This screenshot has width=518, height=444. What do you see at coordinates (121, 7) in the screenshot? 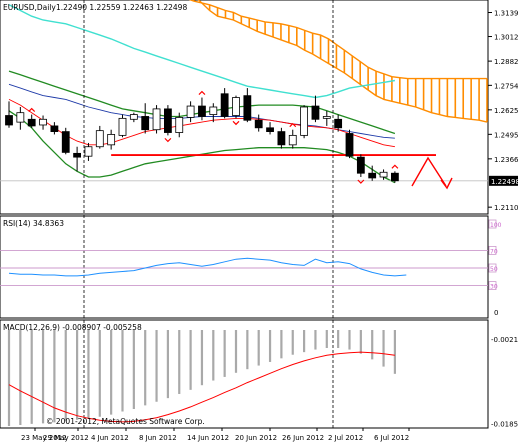
I see `ohlc-readout: 1.22490 1.22559 1.22463 1.22498` at bounding box center [121, 7].